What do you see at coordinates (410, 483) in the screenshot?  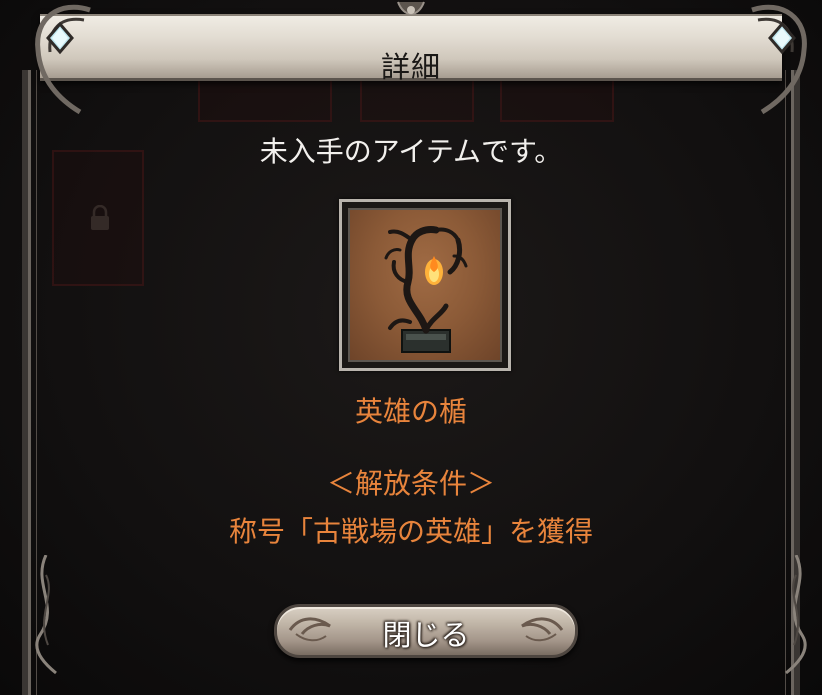 I see `unlock-condition-heading: ＜解放条件＞` at bounding box center [410, 483].